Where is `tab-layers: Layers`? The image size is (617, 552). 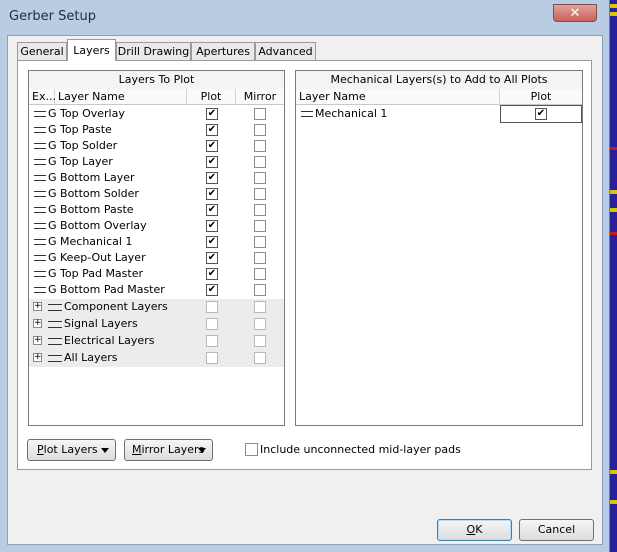 tab-layers: Layers is located at coordinates (91, 50).